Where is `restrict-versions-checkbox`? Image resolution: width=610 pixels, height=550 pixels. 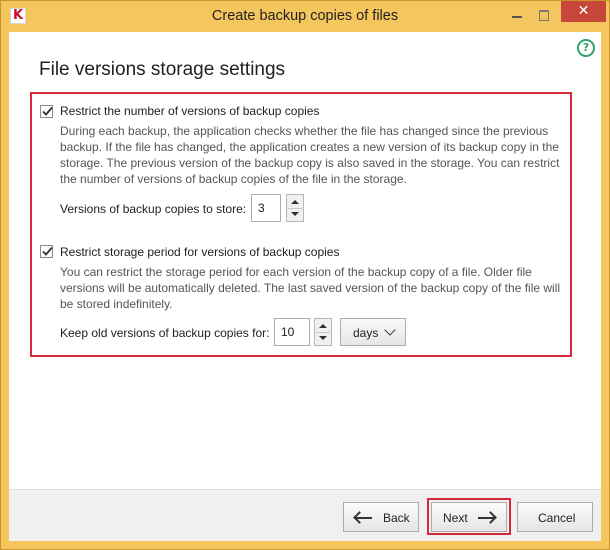
restrict-versions-checkbox is located at coordinates (46, 111).